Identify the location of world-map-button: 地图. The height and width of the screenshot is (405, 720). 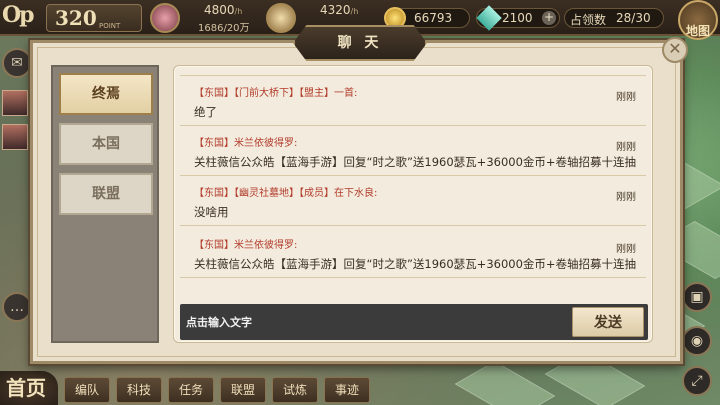
(698, 20).